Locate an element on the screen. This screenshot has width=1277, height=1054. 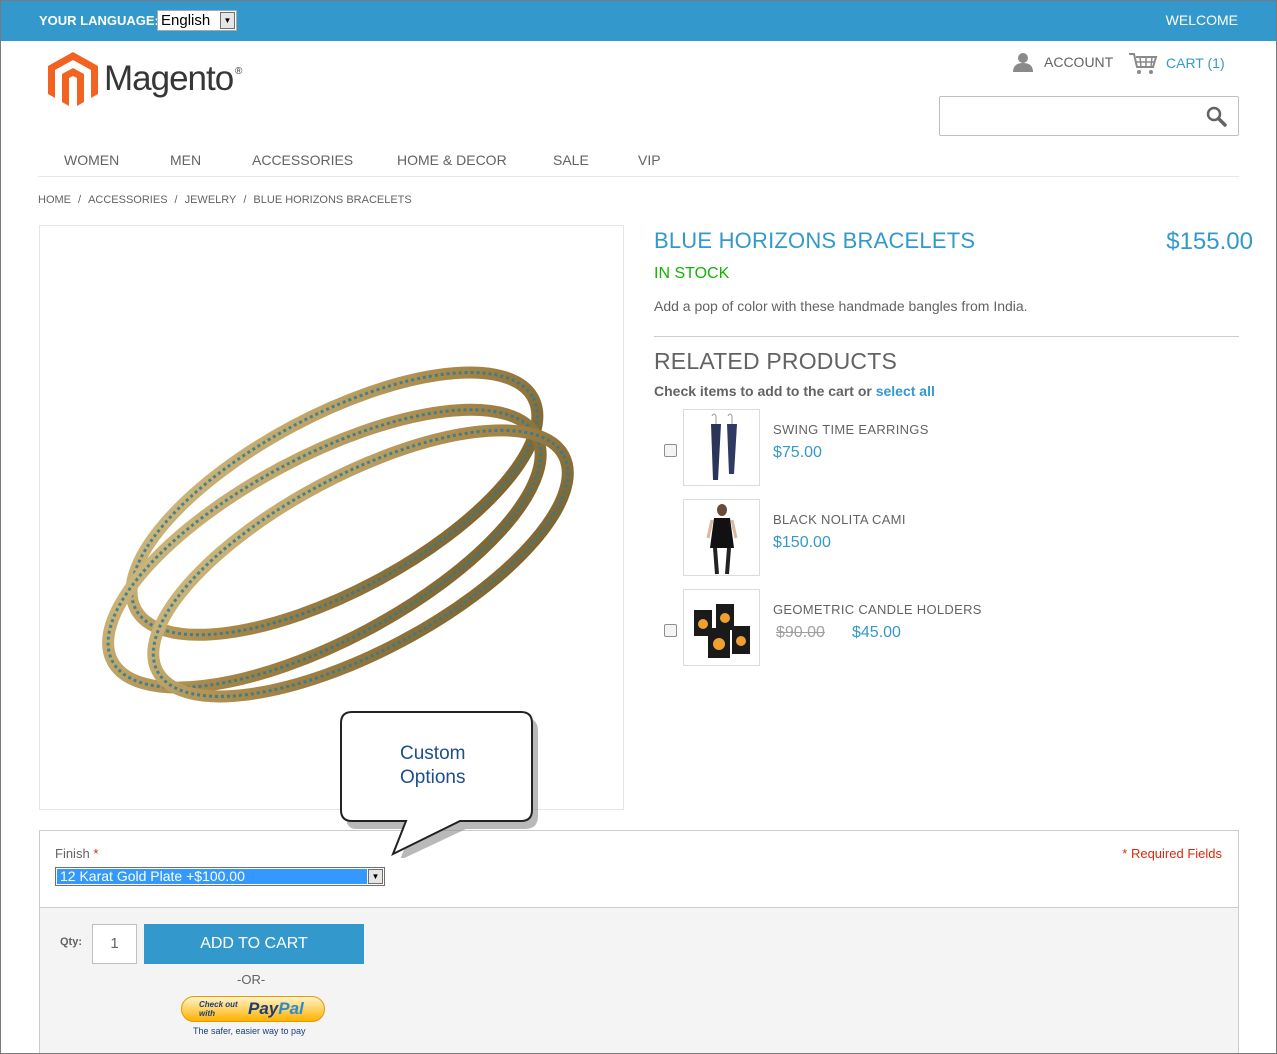
stock-status: IN STOCK is located at coordinates (692, 273).